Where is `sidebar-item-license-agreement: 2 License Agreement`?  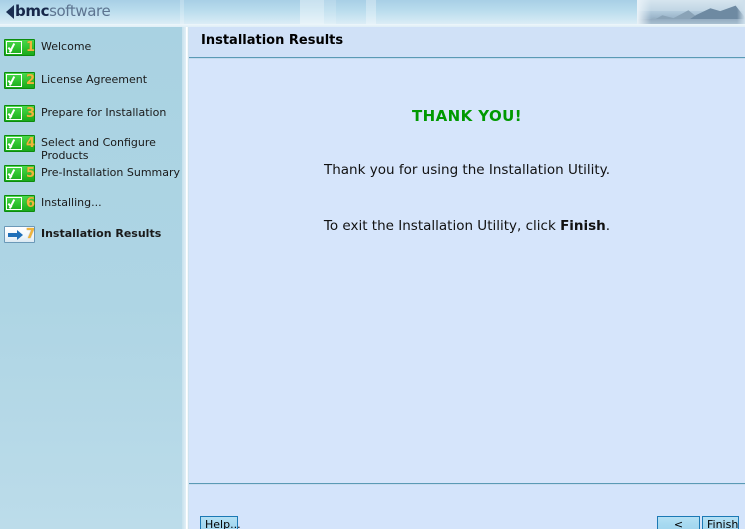 sidebar-item-license-agreement: 2 License Agreement is located at coordinates (93, 83).